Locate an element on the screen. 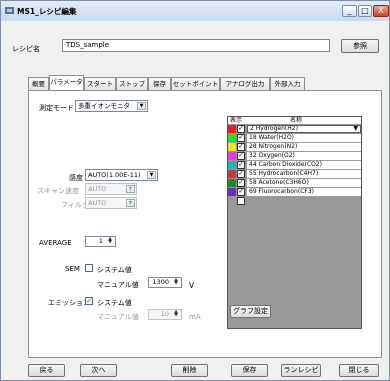 The height and width of the screenshot is (381, 390). app-icon is located at coordinates (9, 10).